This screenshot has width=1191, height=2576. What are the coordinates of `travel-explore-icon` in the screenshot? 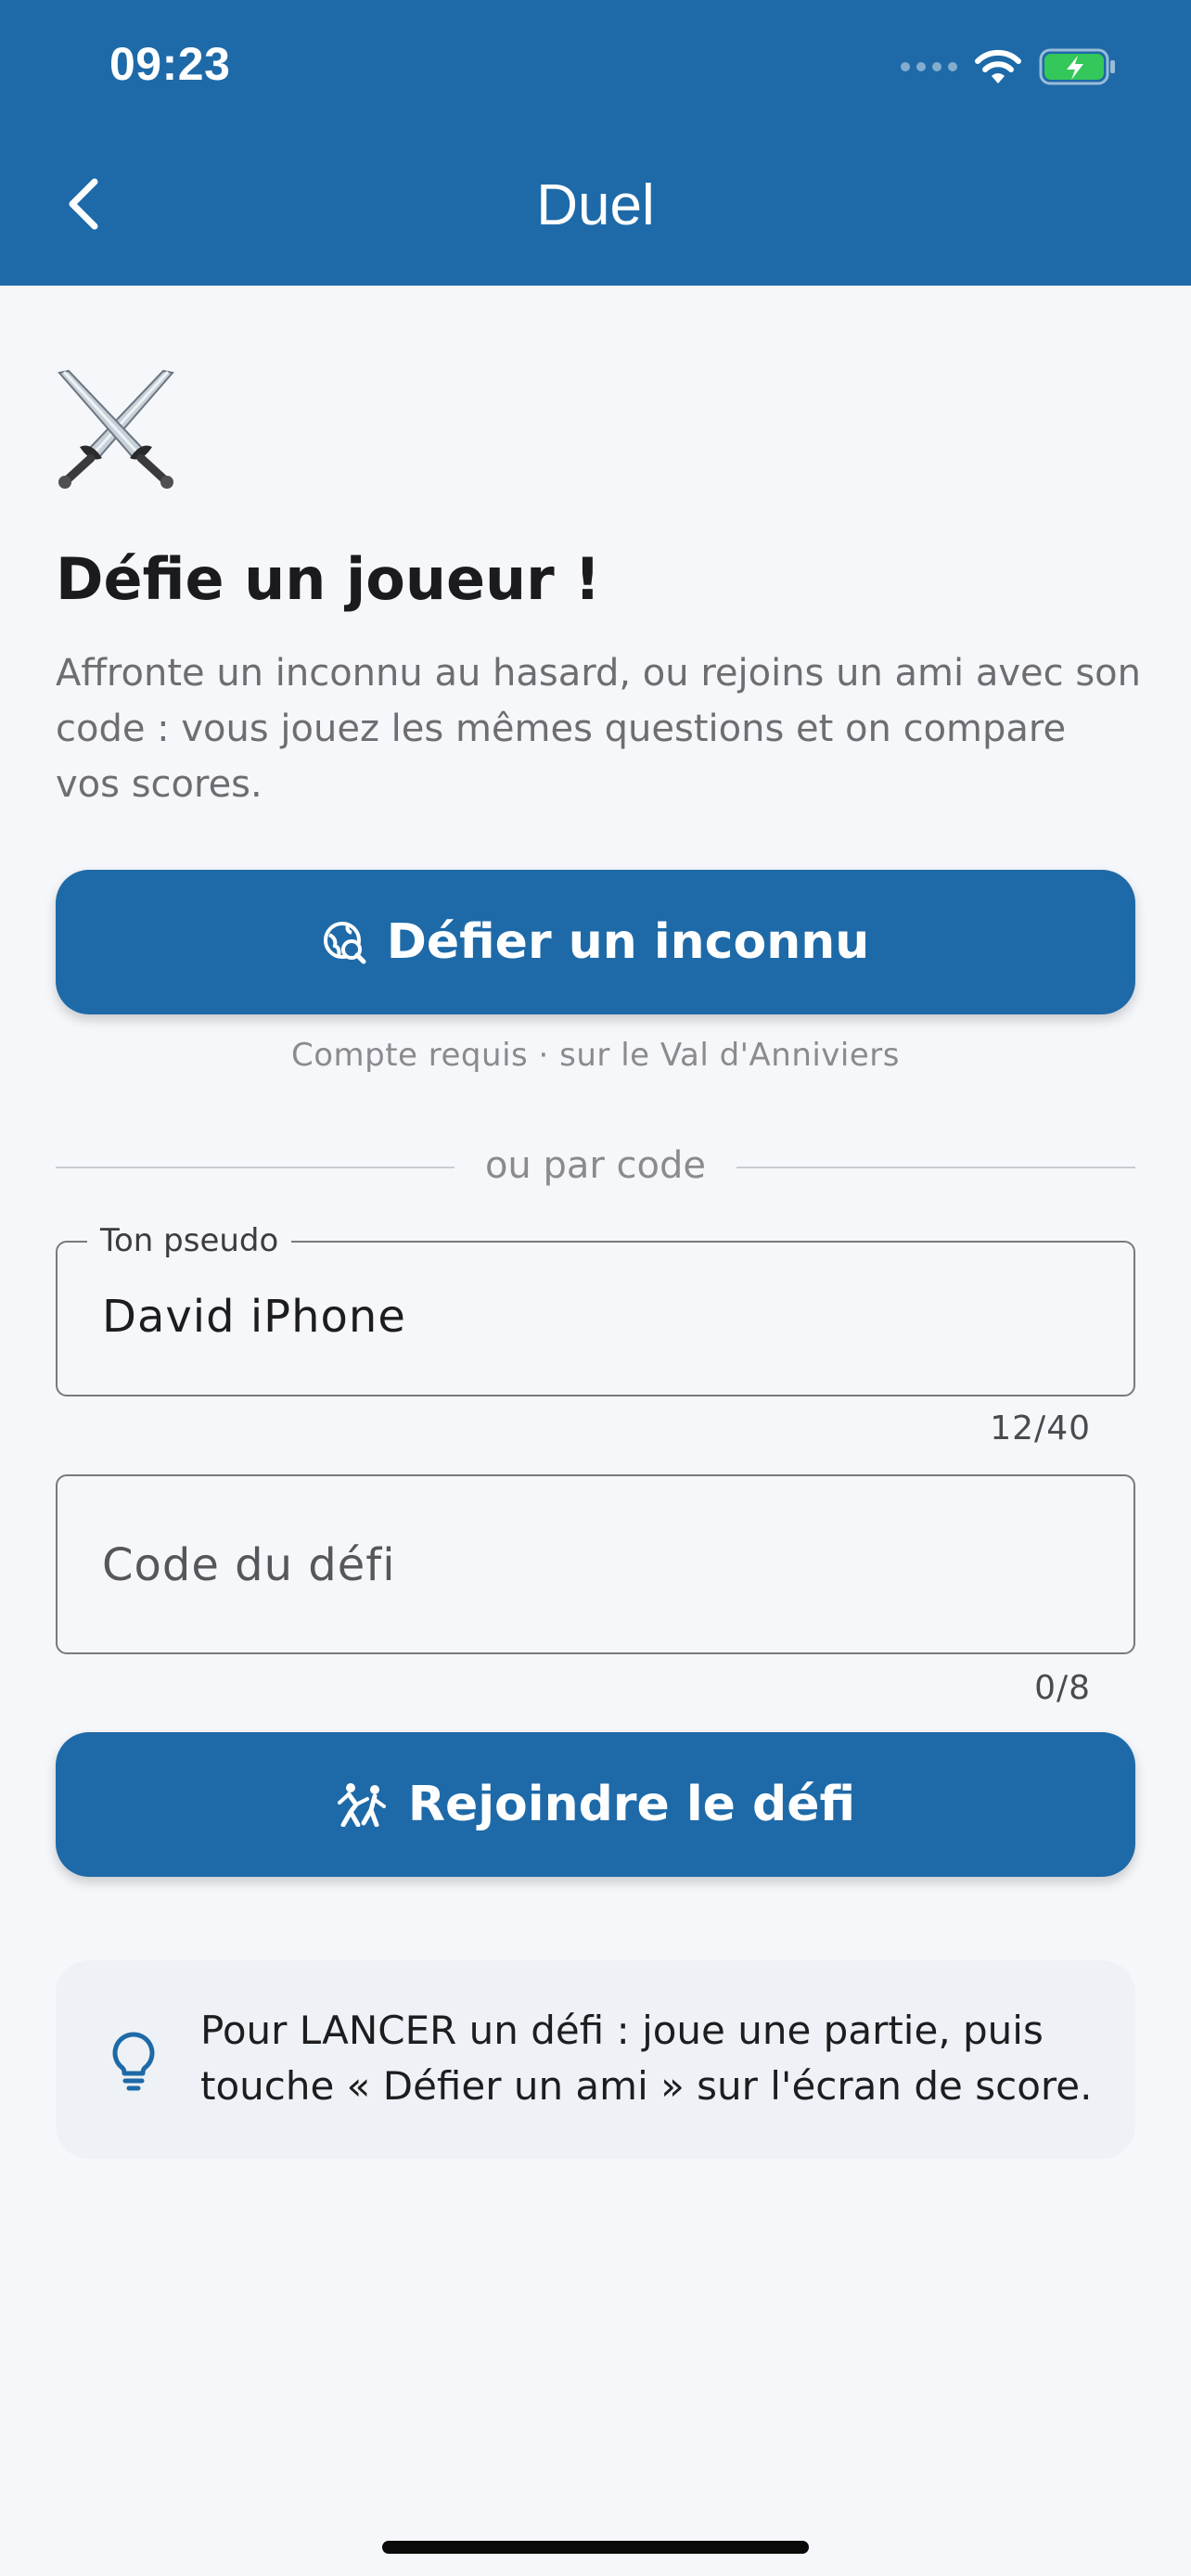 It's located at (344, 943).